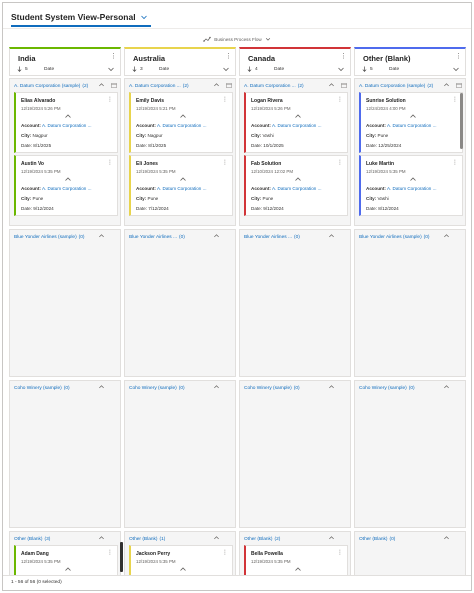 This screenshot has width=474, height=593. Describe the element at coordinates (237, 39) in the screenshot. I see `business-process-flow-toggle: Business Process Flow` at that location.